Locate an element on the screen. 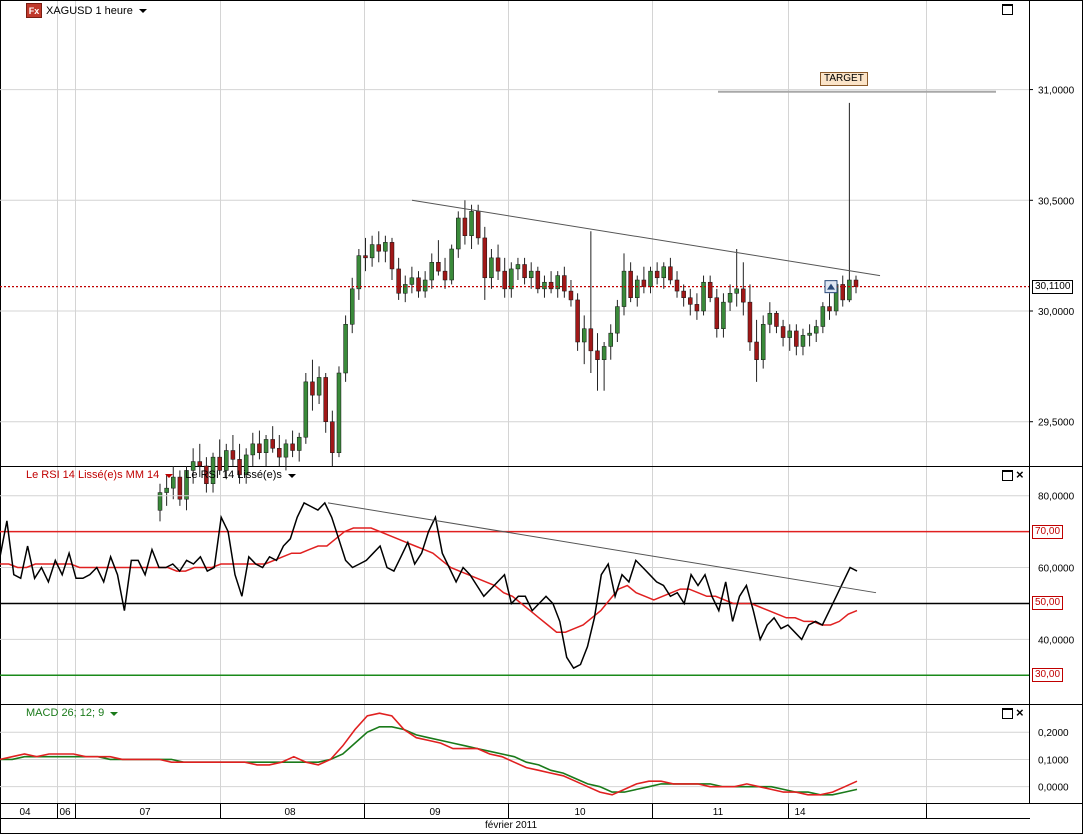 The width and height of the screenshot is (1083, 834). date-tick-label: 07 is located at coordinates (145, 812).